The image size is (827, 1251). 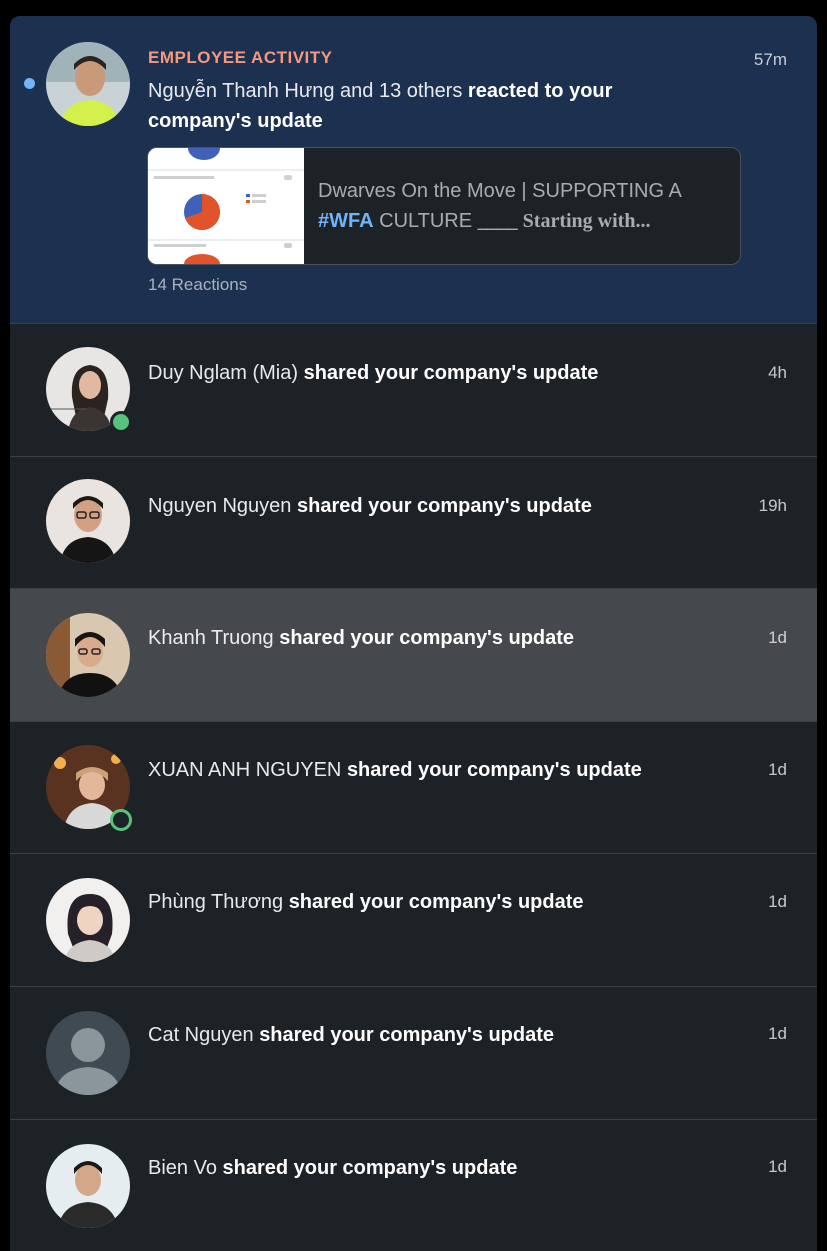 What do you see at coordinates (121, 820) in the screenshot?
I see `presence-away-indicator` at bounding box center [121, 820].